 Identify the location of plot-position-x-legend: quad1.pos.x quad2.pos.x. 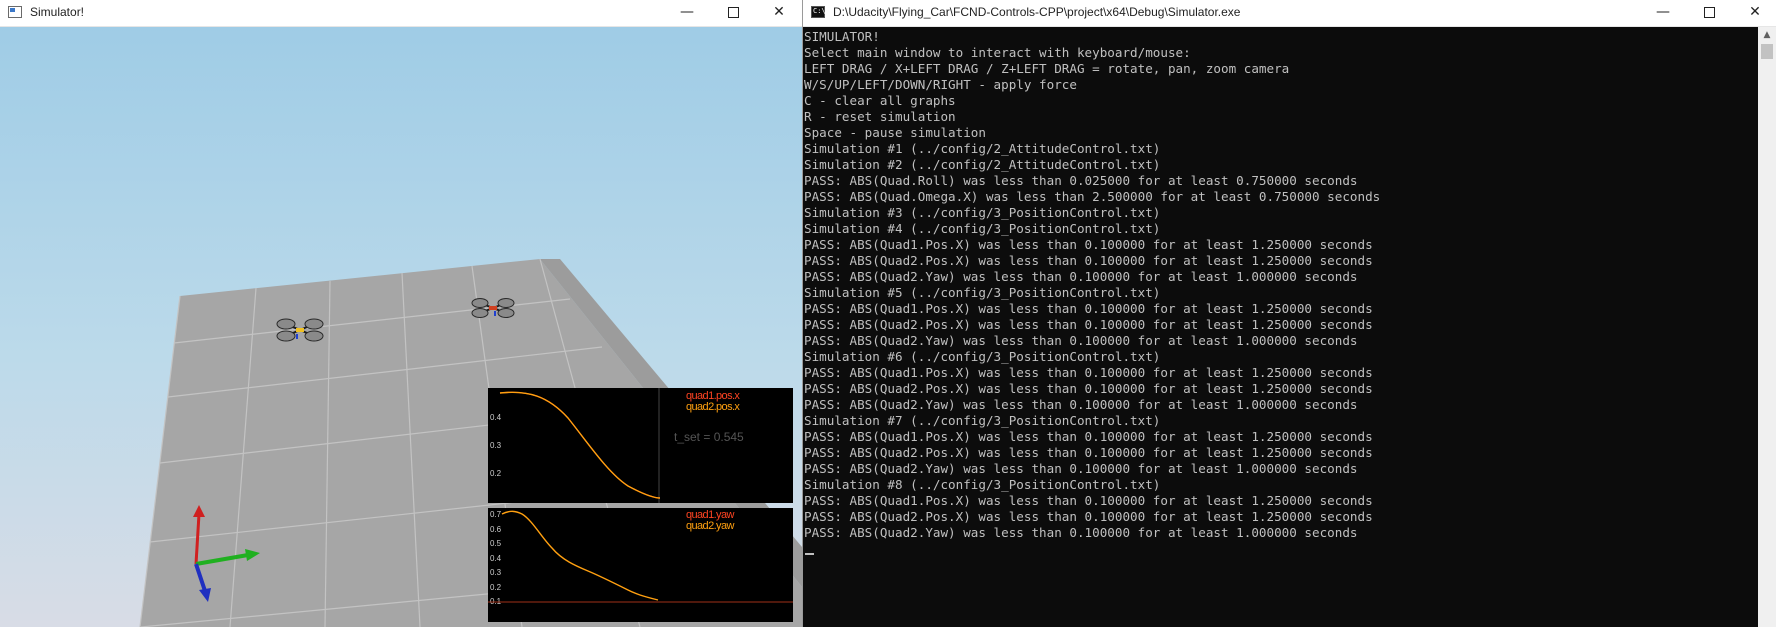
(713, 402).